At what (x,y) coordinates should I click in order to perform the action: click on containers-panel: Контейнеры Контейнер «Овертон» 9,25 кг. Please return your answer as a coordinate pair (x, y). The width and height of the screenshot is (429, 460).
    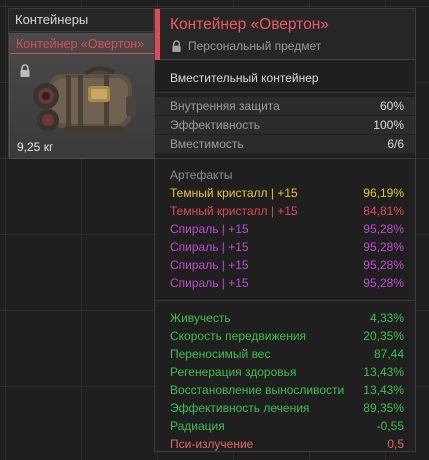
    Looking at the image, I should click on (82, 83).